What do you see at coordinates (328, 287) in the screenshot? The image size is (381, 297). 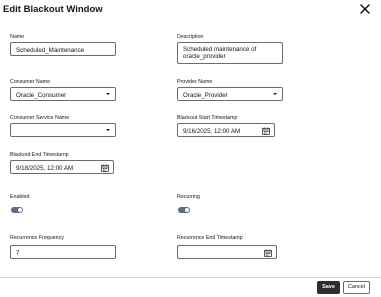 I see `save-button: Save` at bounding box center [328, 287].